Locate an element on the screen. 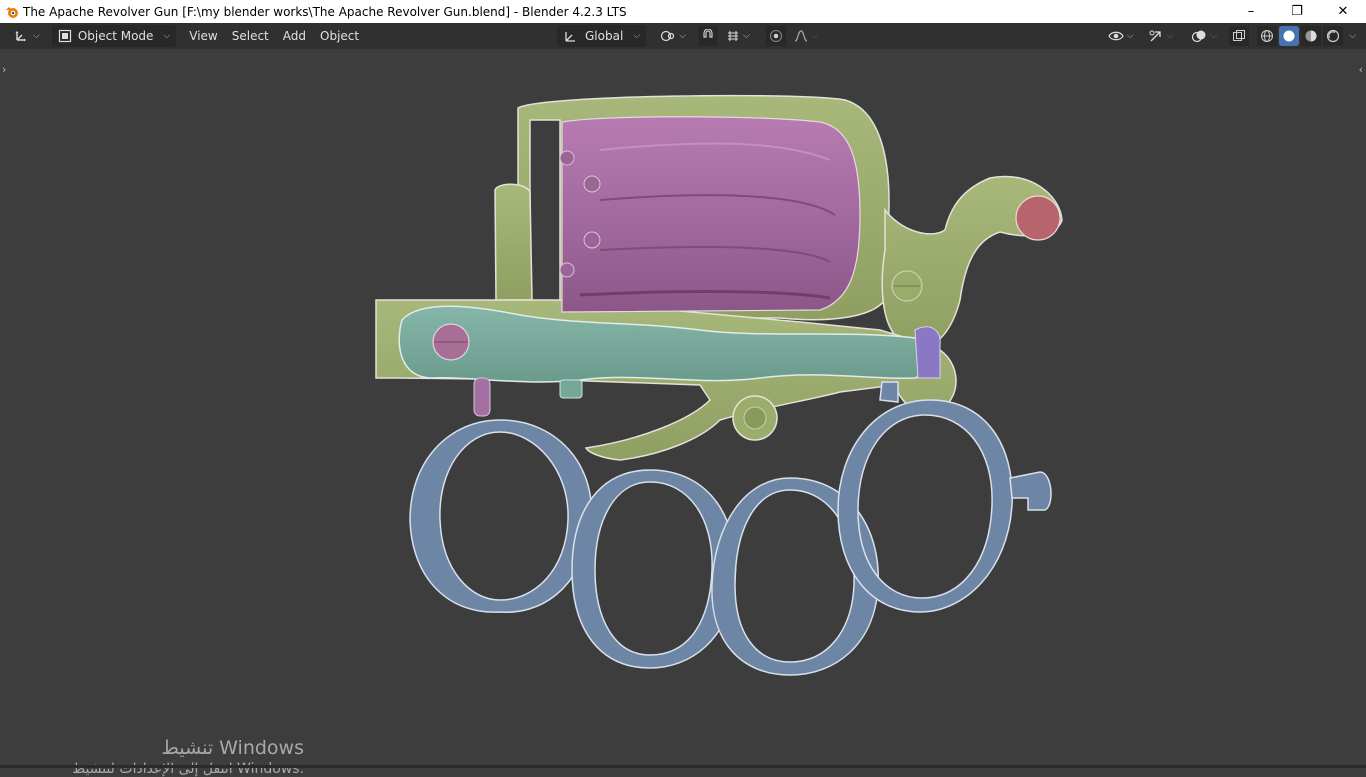 This screenshot has height=777, width=1366. orientation-label: Global is located at coordinates (604, 36).